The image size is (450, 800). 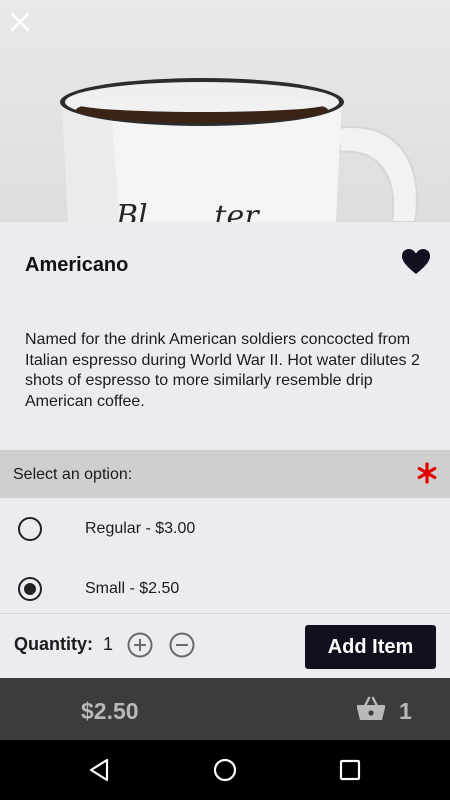 I want to click on options-header-label: Select an option:, so click(x=73, y=474).